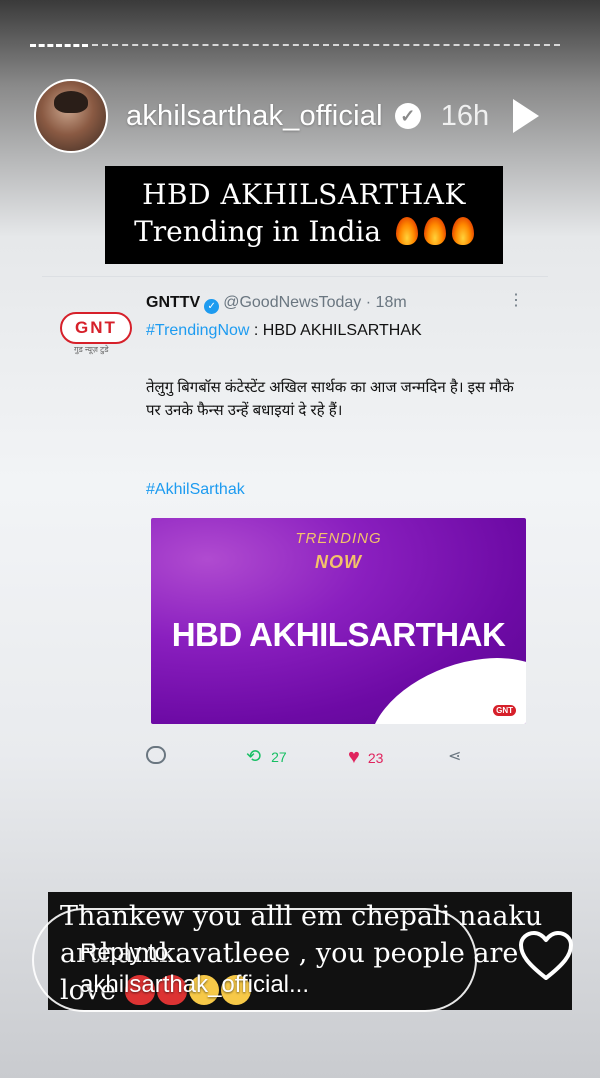  Describe the element at coordinates (96, 328) in the screenshot. I see `gnt-logo: GNT` at that location.